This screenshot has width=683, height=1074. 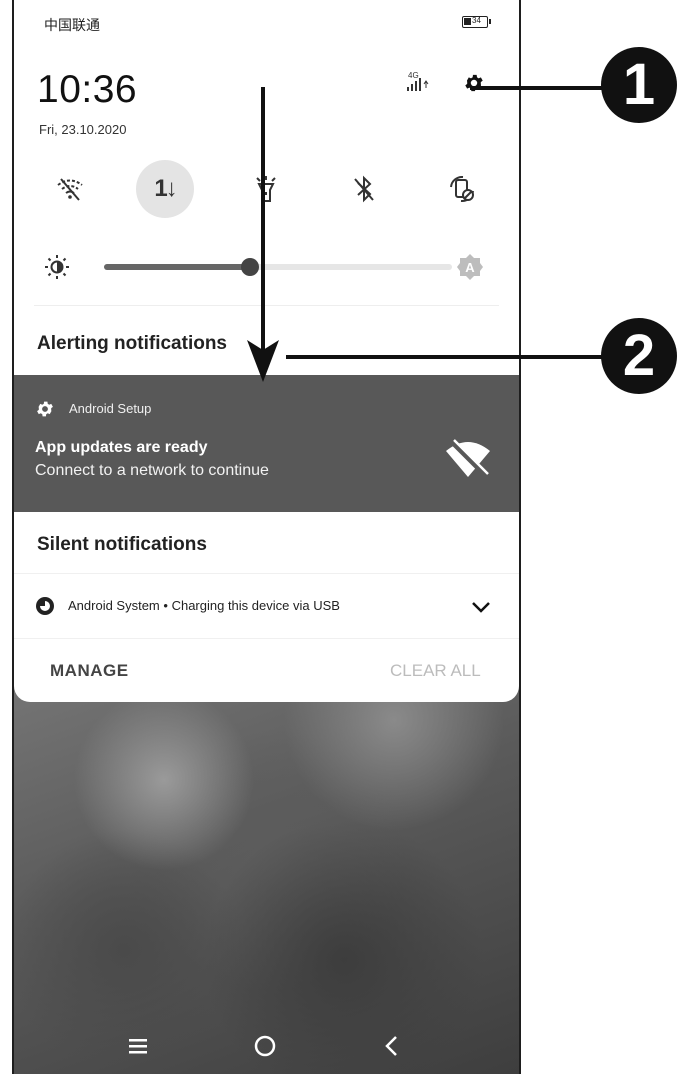 I want to click on settings-gear-icon, so click(x=474, y=83).